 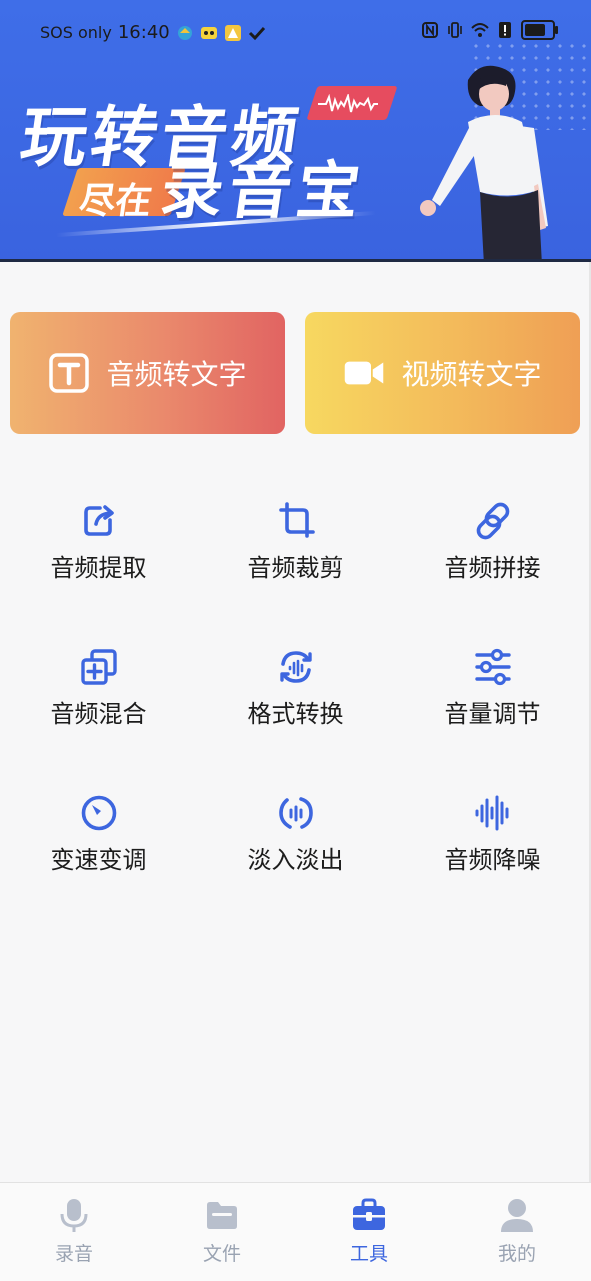 What do you see at coordinates (69, 373) in the screenshot?
I see `text-t-icon` at bounding box center [69, 373].